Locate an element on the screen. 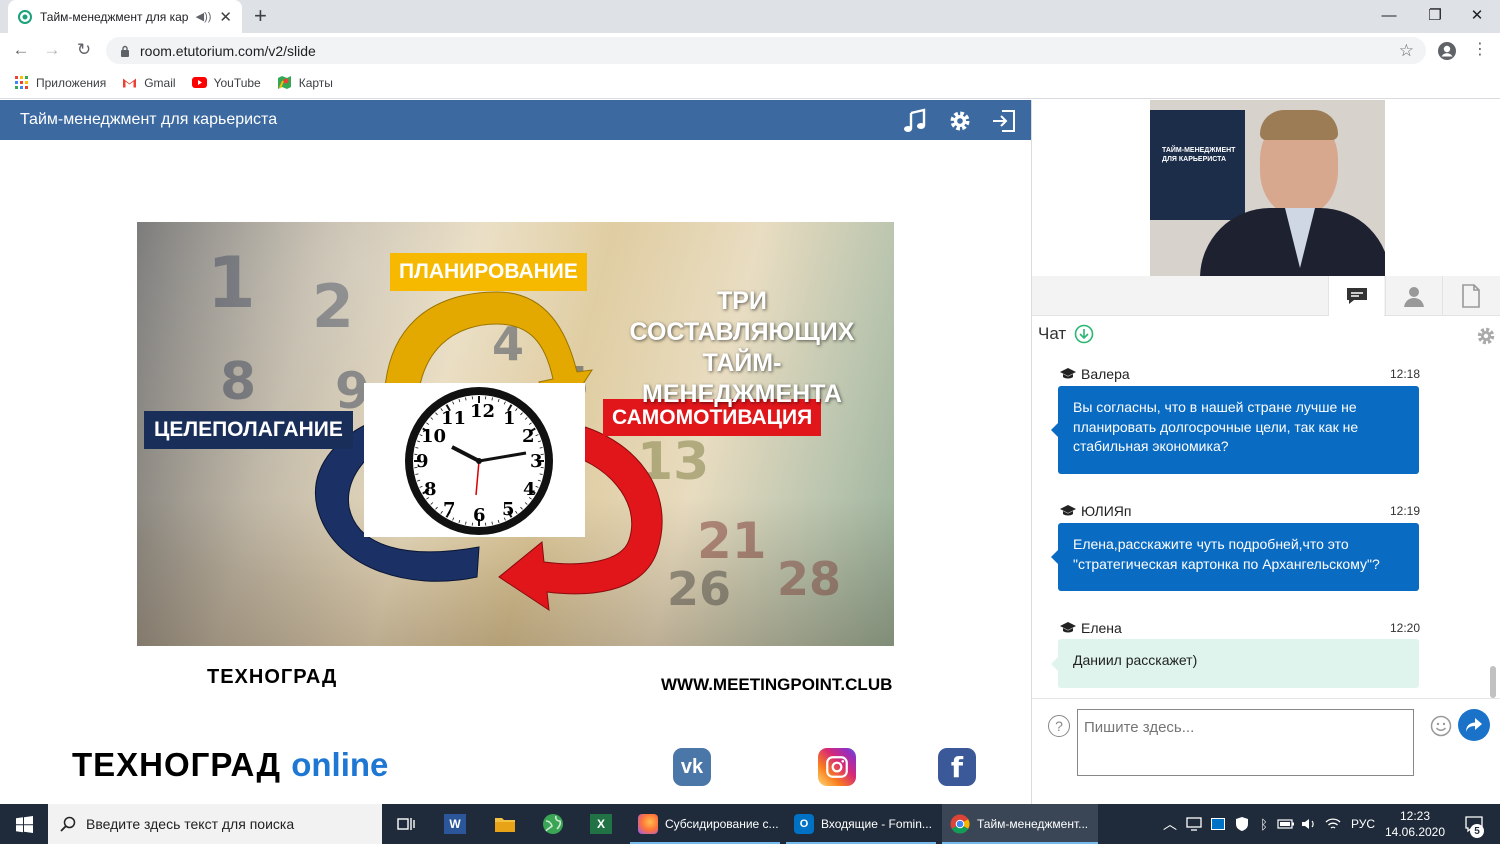  chat-message-input is located at coordinates (1245, 742).